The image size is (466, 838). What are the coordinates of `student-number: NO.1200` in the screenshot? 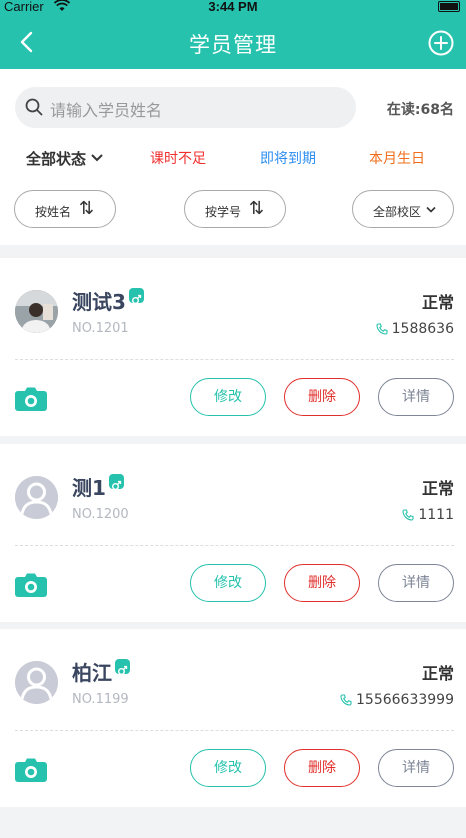 It's located at (100, 514).